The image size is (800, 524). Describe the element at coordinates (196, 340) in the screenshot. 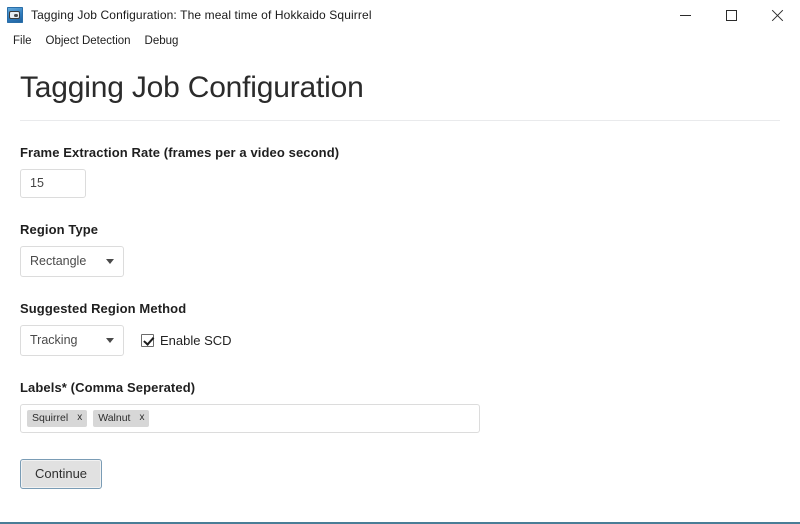

I see `enable-scd-label: Enable SCD` at that location.